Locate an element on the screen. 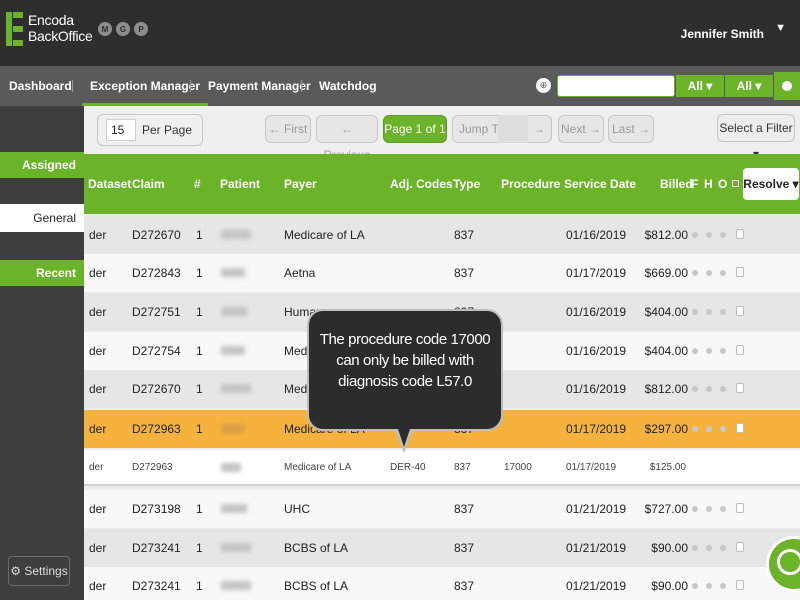  select-filter-button: Select a Filter ▾ is located at coordinates (756, 137).